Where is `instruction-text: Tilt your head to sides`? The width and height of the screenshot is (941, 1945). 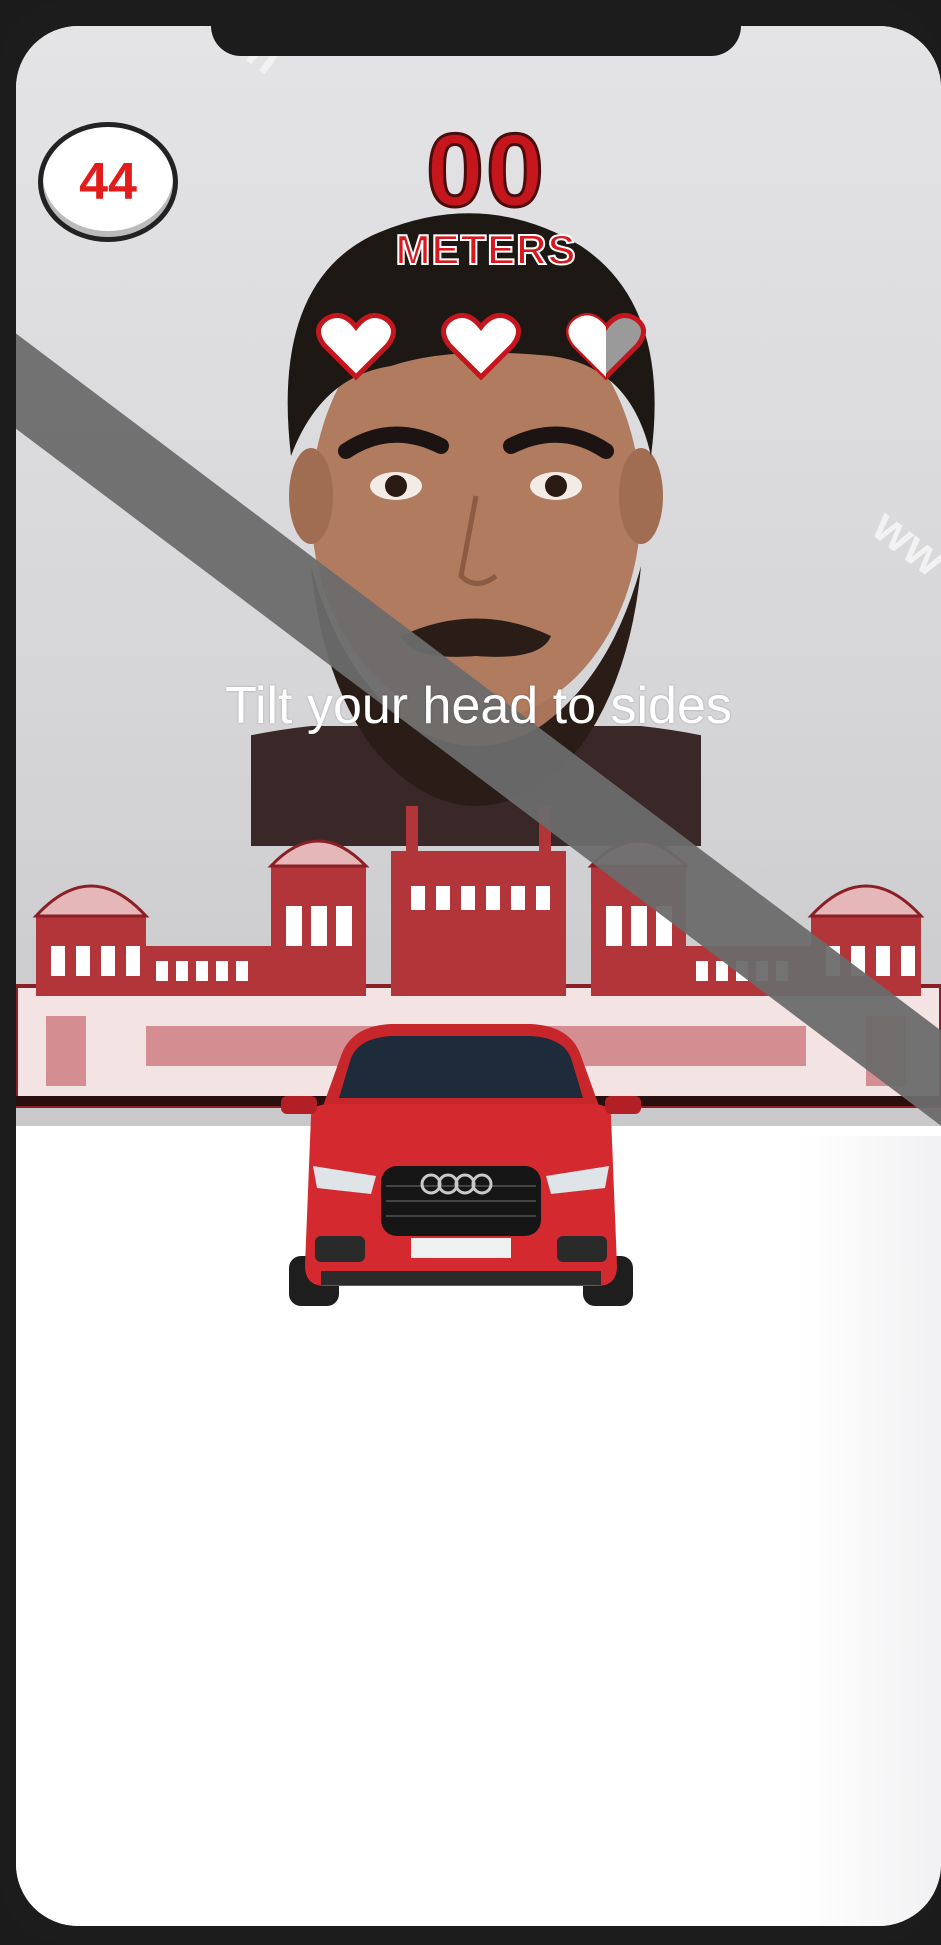
instruction-text: Tilt your head to sides is located at coordinates (478, 706).